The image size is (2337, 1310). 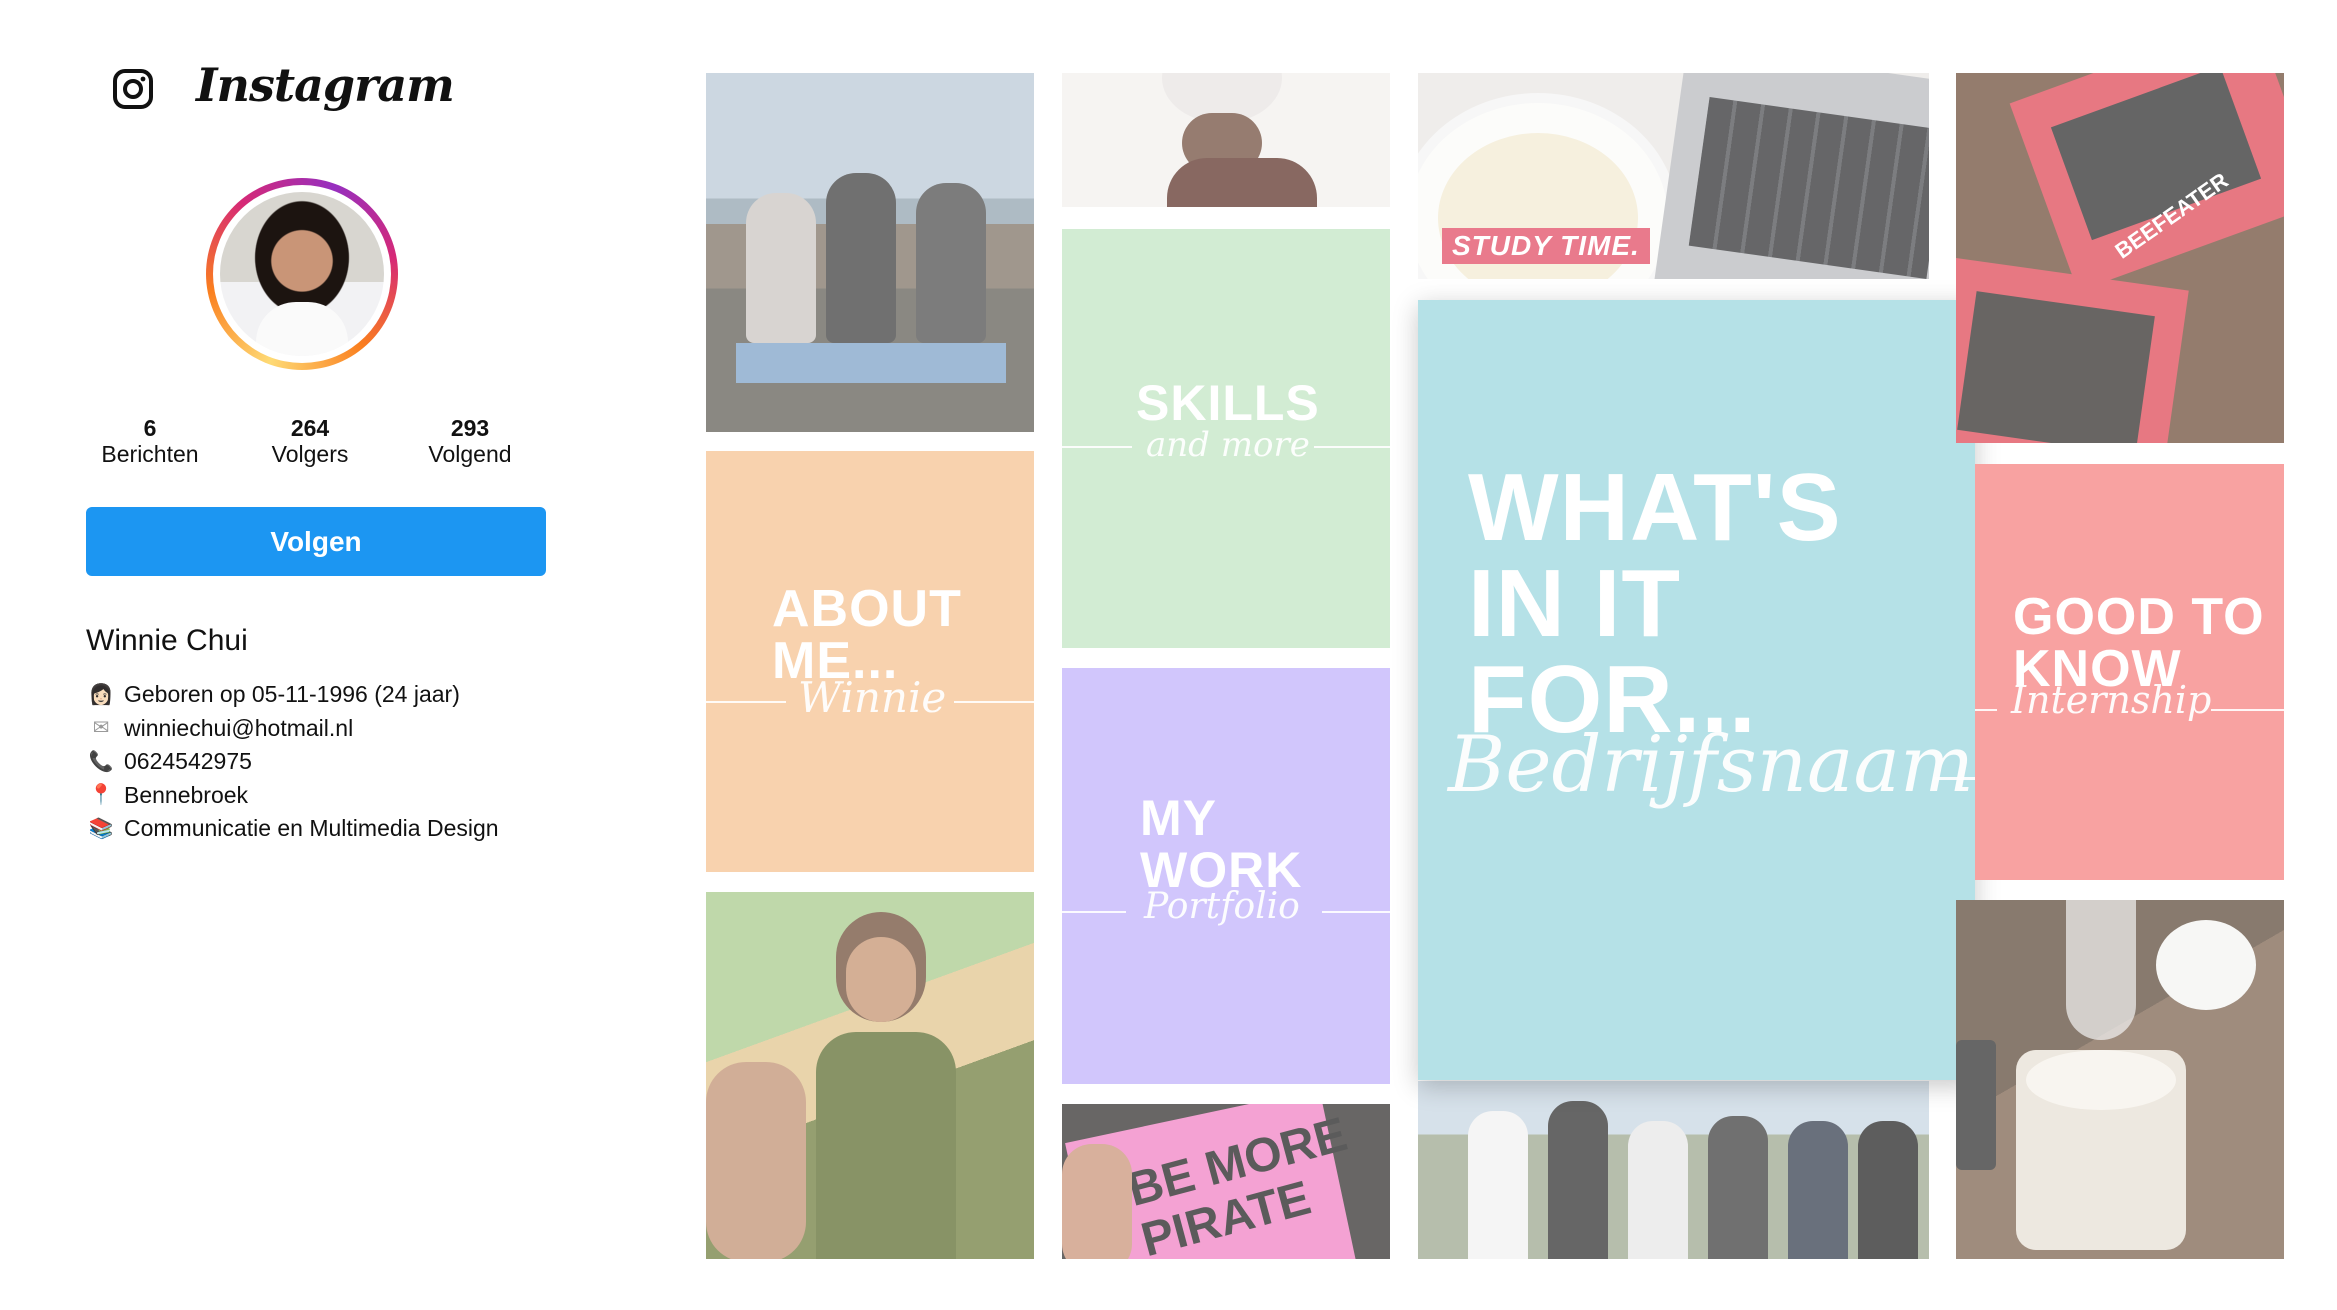 What do you see at coordinates (1094, 912) in the screenshot?
I see `work-line-left` at bounding box center [1094, 912].